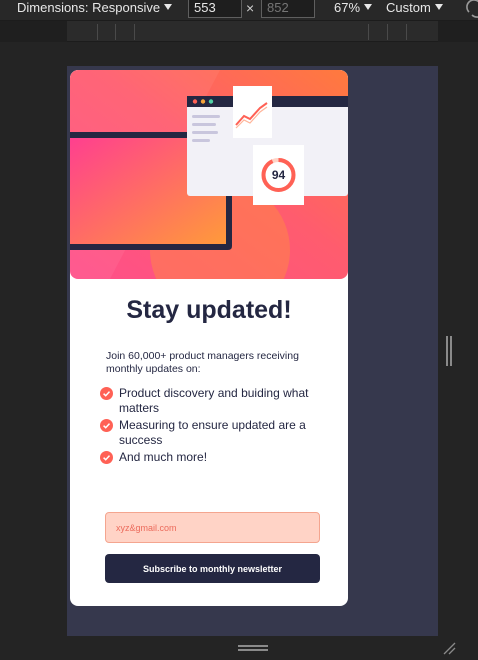 This screenshot has height=660, width=478. What do you see at coordinates (89, 7) in the screenshot?
I see `dimensions-label: Dimensions: Responsive` at bounding box center [89, 7].